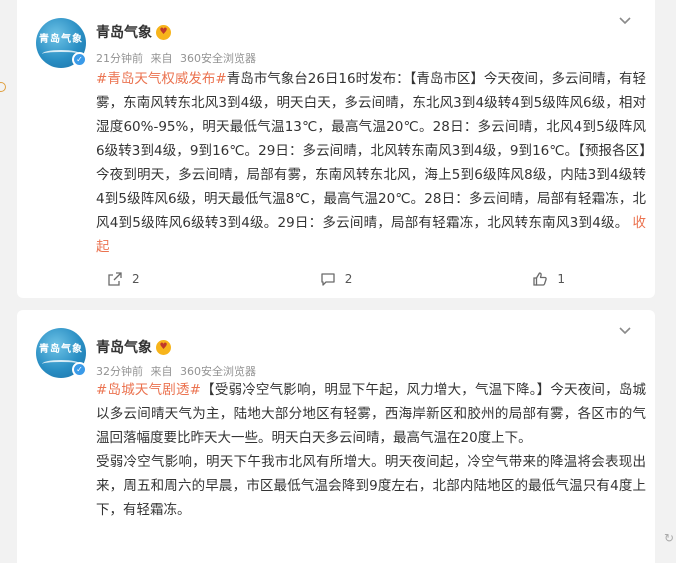 The width and height of the screenshot is (676, 563). Describe the element at coordinates (119, 58) in the screenshot. I see `post-time: 21分钟前` at that location.